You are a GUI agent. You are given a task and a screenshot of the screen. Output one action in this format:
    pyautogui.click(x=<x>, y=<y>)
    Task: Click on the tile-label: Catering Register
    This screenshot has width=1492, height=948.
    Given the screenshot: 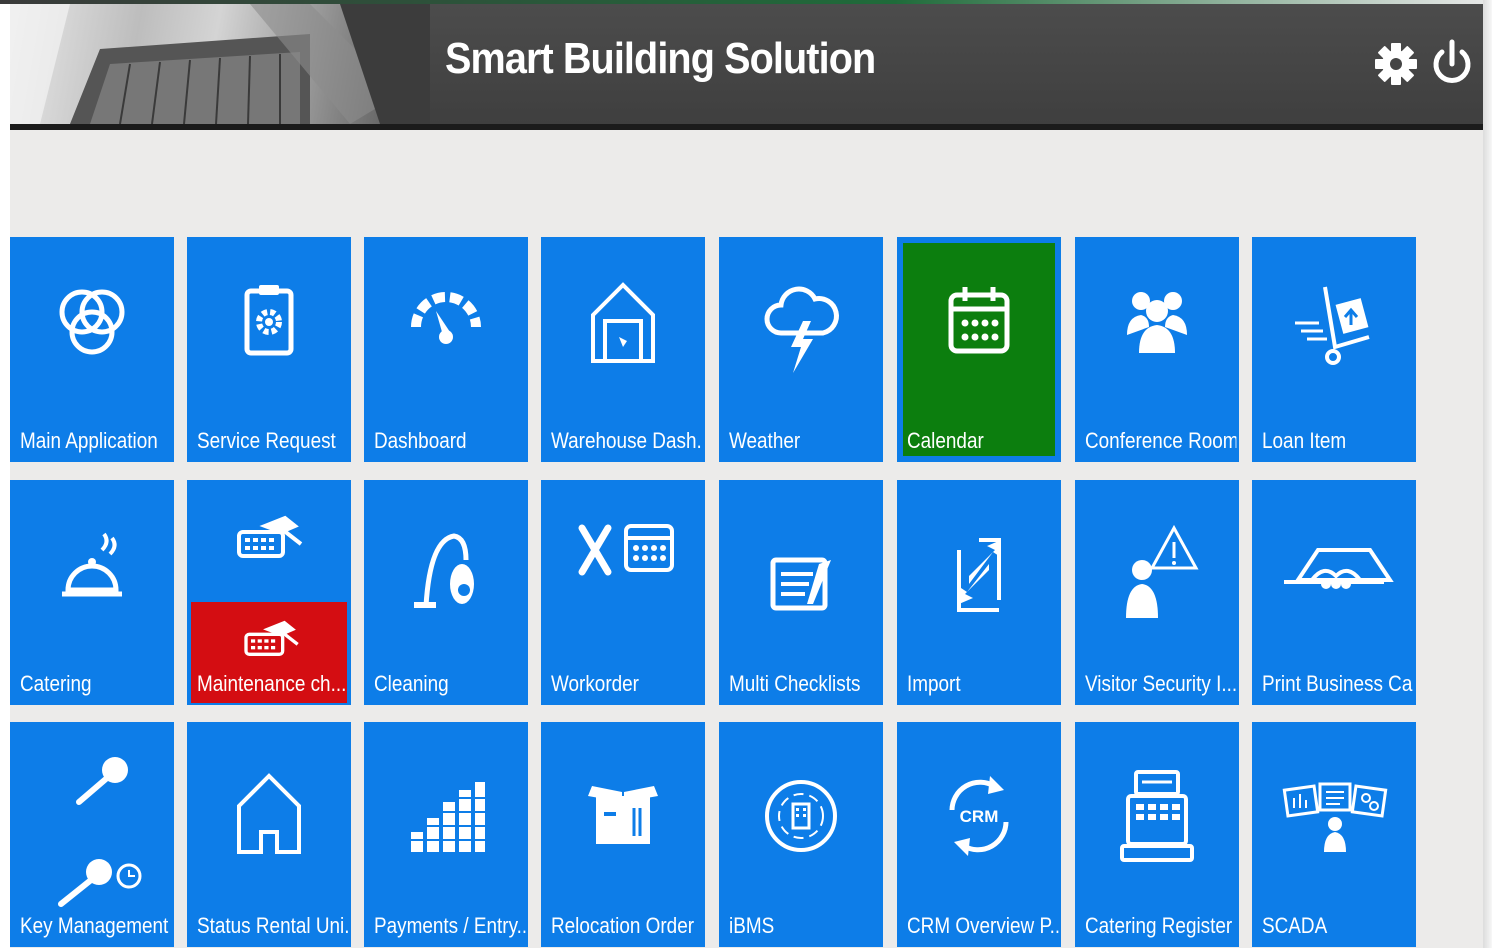 What is the action you would take?
    pyautogui.click(x=1159, y=925)
    